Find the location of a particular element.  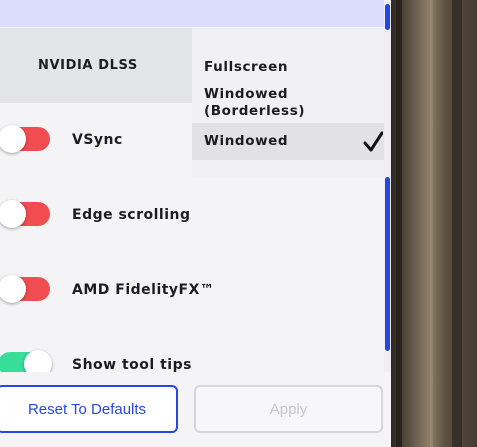

edge-scrolling-label: Edge scrolling is located at coordinates (131, 215).